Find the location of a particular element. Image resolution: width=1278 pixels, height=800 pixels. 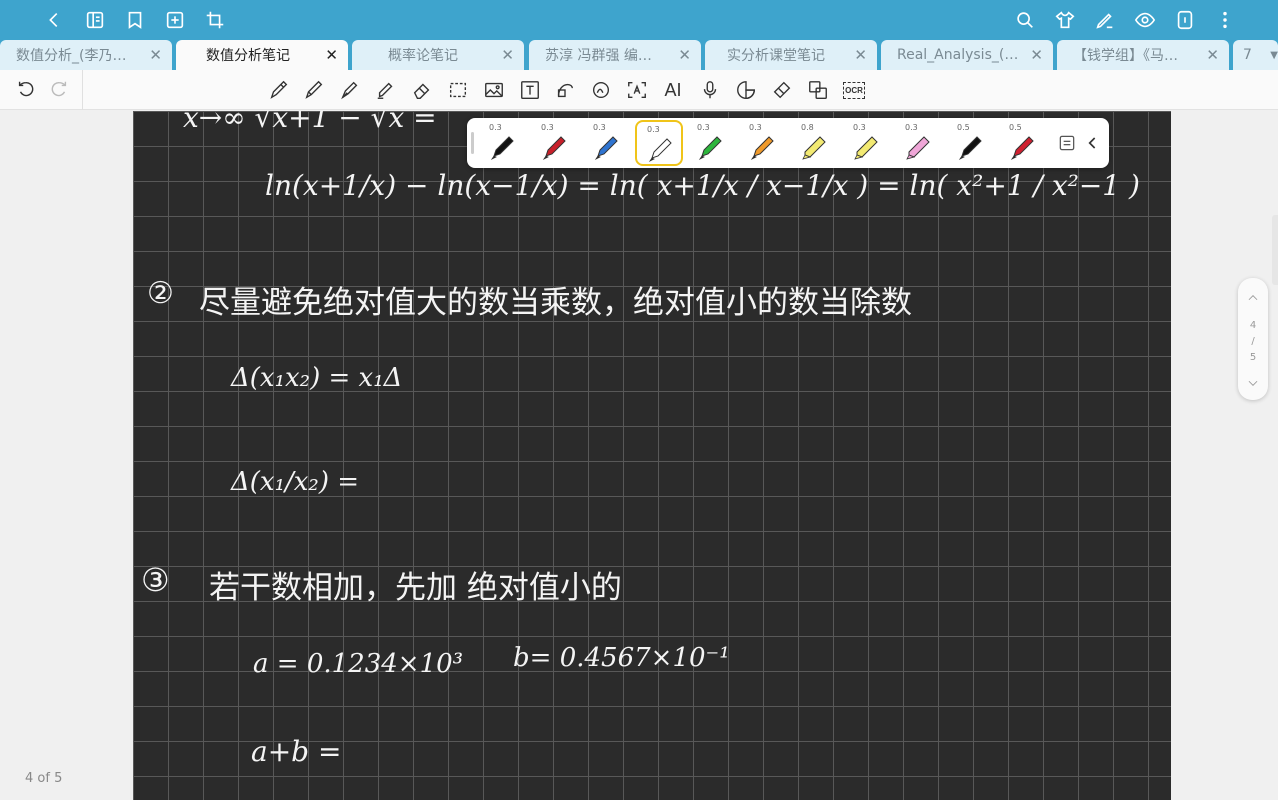

image-icon is located at coordinates (494, 90).